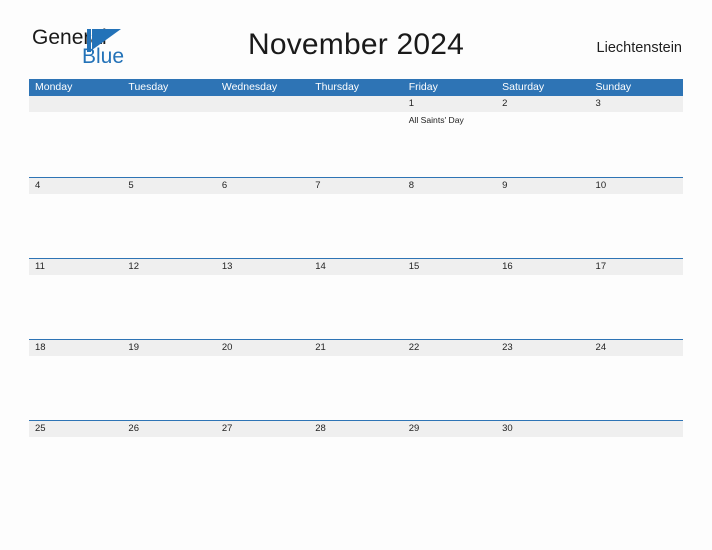 The width and height of the screenshot is (712, 550). Describe the element at coordinates (507, 428) in the screenshot. I see `day-number: 30` at that location.